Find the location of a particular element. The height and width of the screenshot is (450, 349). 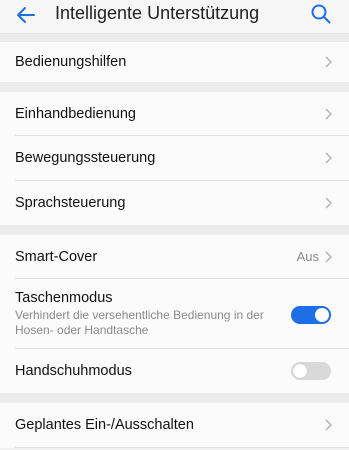

row-label: Handschuhmodus is located at coordinates (73, 371).